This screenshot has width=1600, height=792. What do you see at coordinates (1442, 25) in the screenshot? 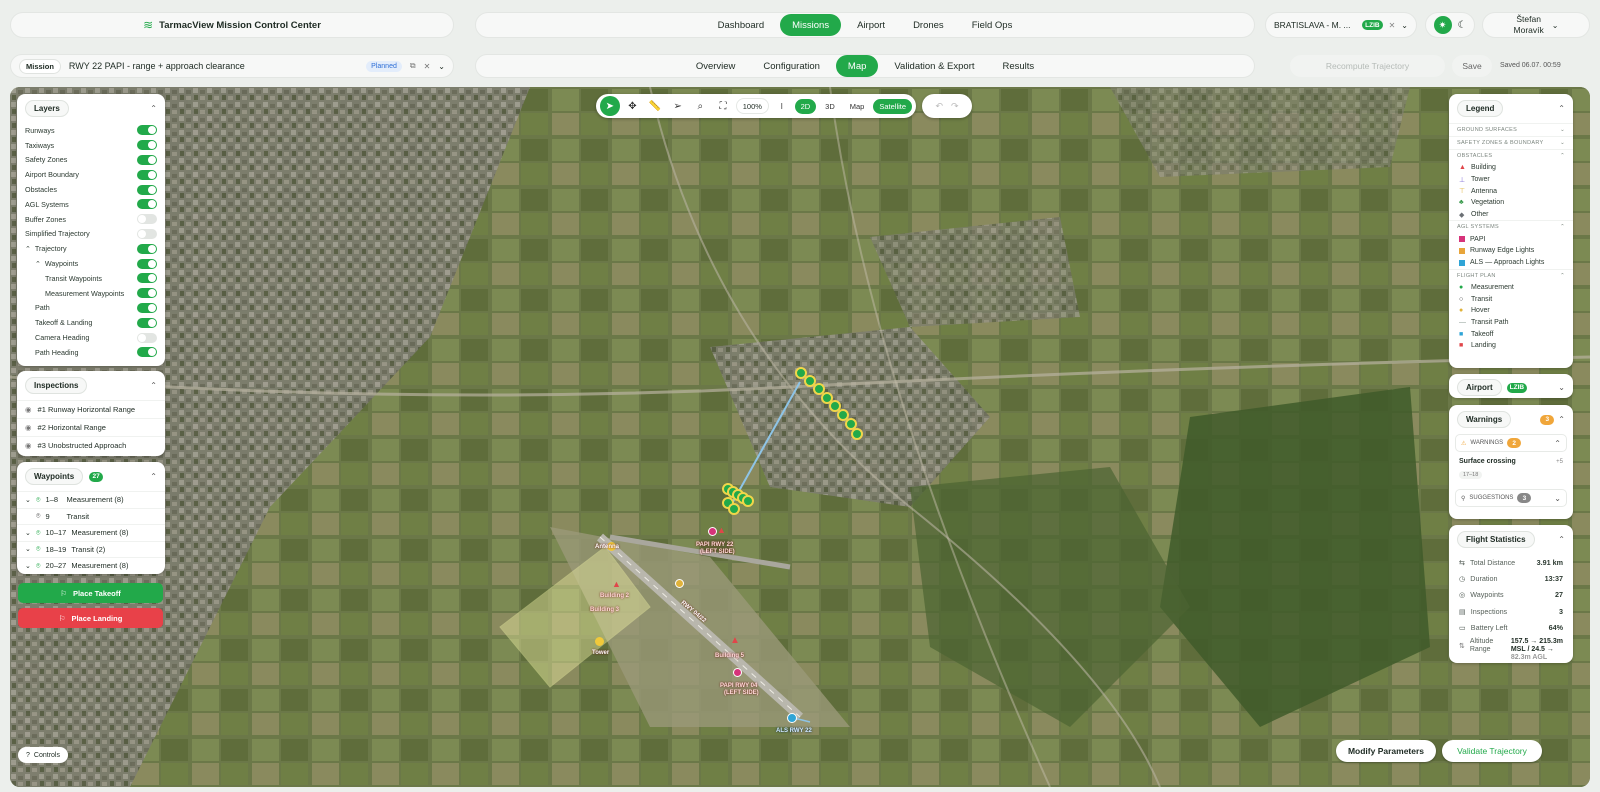
I see `sun-icon: ✷` at bounding box center [1442, 25].